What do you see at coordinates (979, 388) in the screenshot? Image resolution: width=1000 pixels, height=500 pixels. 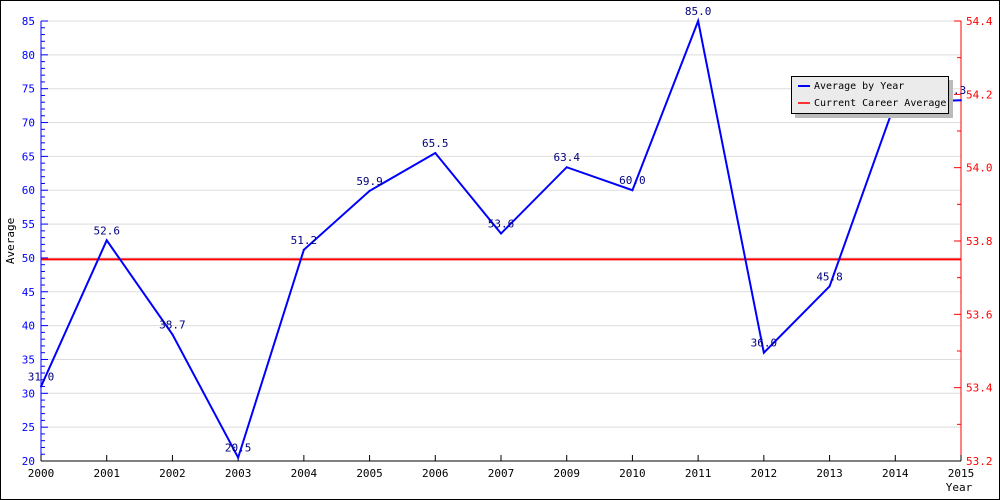 I see `right-tick-label: 53.4` at bounding box center [979, 388].